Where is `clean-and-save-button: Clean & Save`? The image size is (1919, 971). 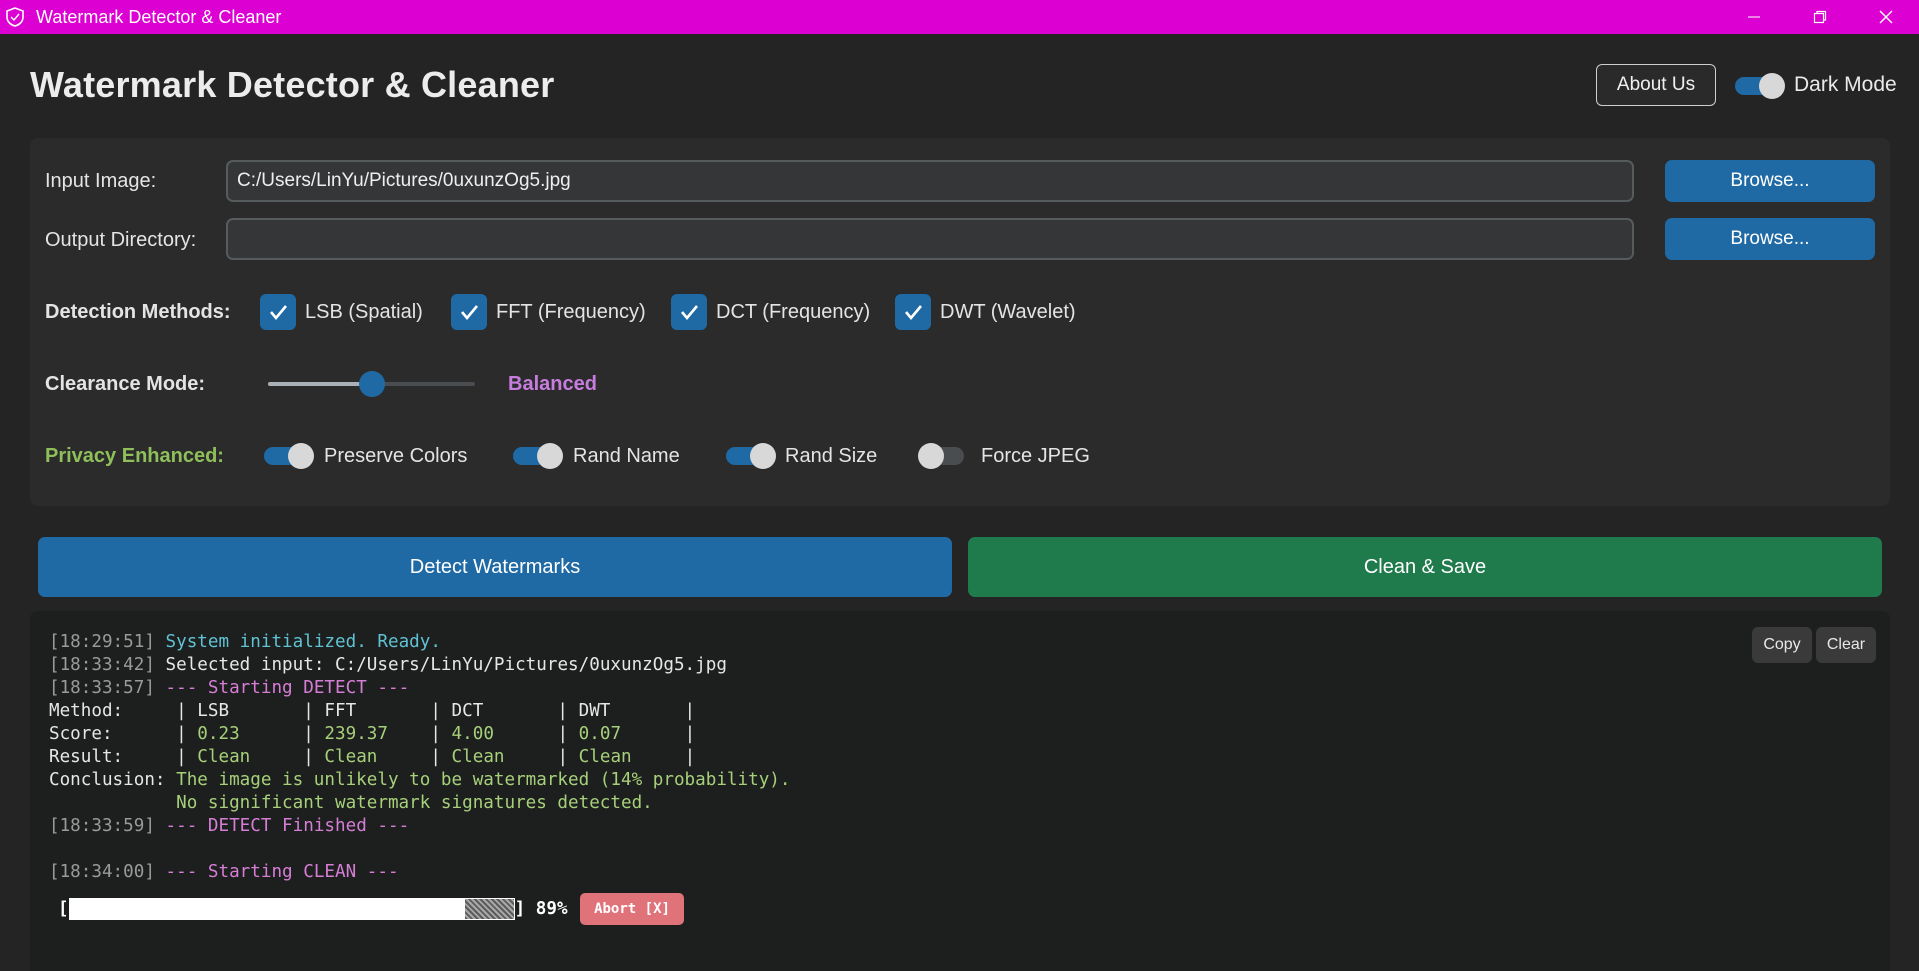 clean-and-save-button: Clean & Save is located at coordinates (1425, 567).